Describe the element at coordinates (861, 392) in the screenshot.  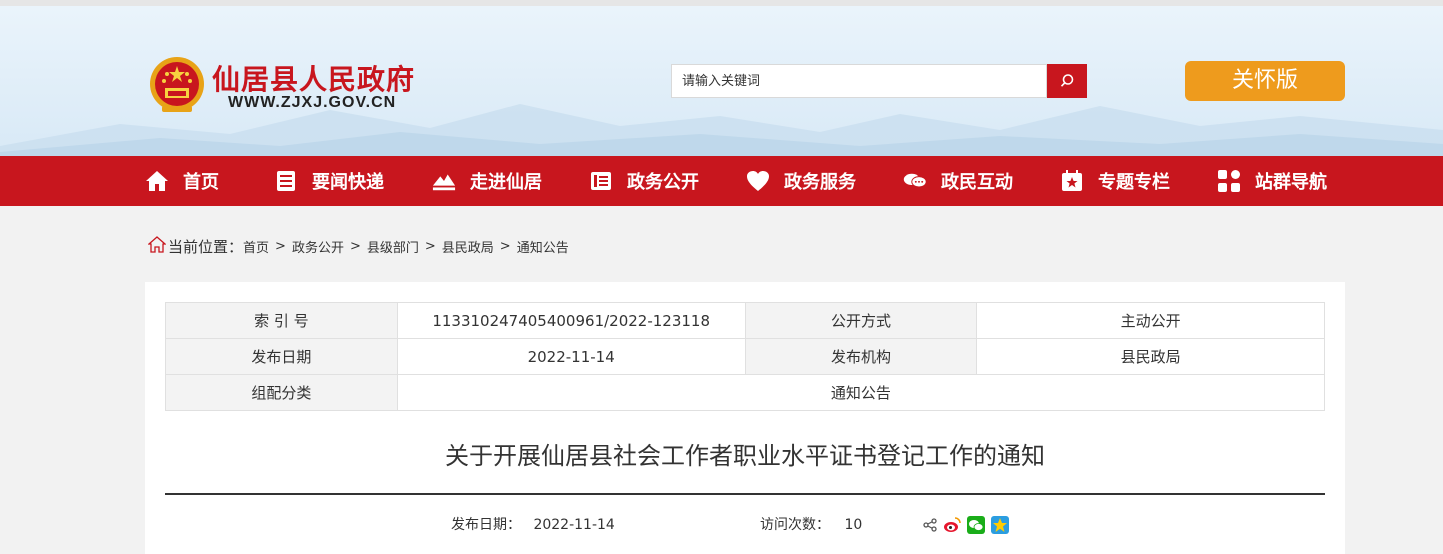
I see `category-value: 通知公告` at that location.